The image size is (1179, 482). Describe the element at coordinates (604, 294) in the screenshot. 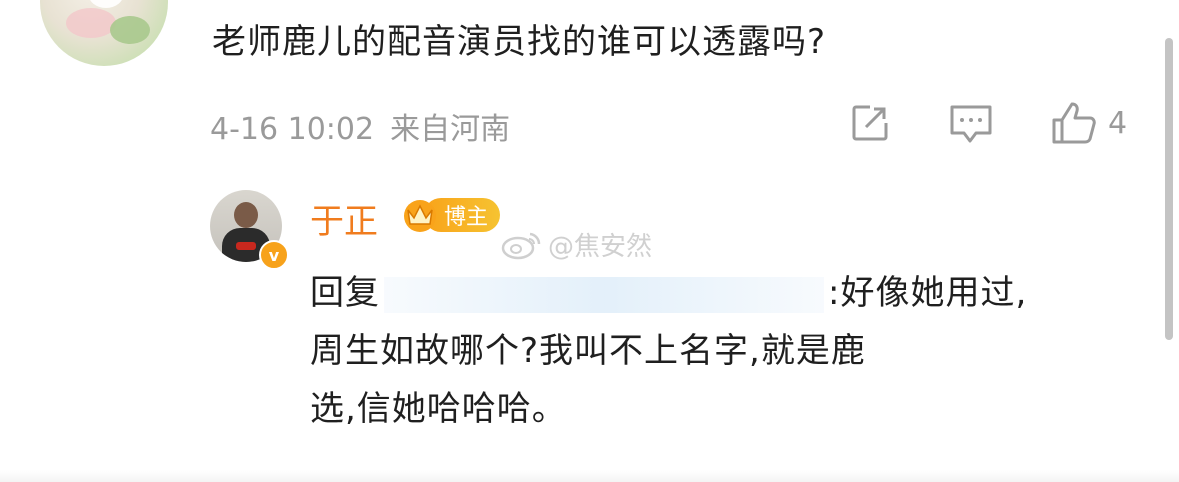

I see `redacted-username` at that location.